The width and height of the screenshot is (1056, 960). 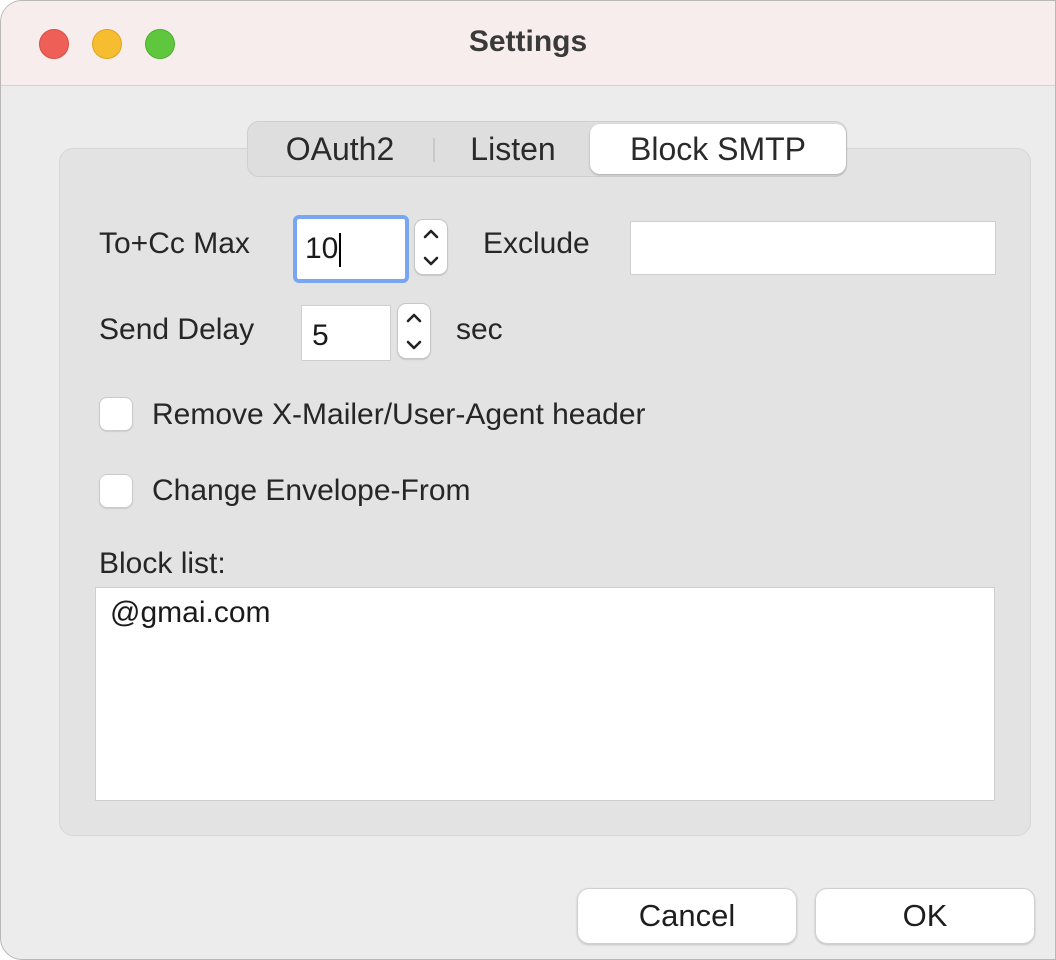 I want to click on to-cc-max-input: 10, so click(x=351, y=249).